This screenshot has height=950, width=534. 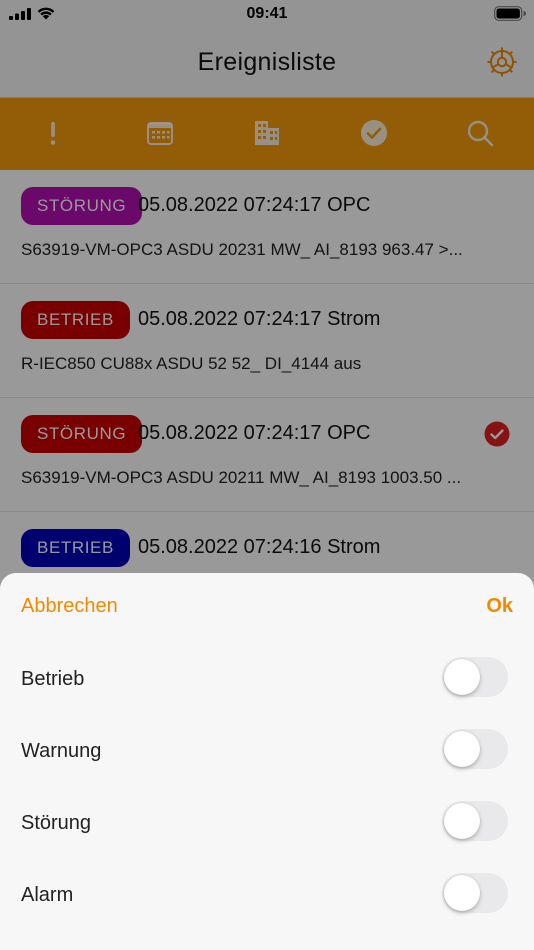 I want to click on option-label: Betrieb, so click(x=53, y=679).